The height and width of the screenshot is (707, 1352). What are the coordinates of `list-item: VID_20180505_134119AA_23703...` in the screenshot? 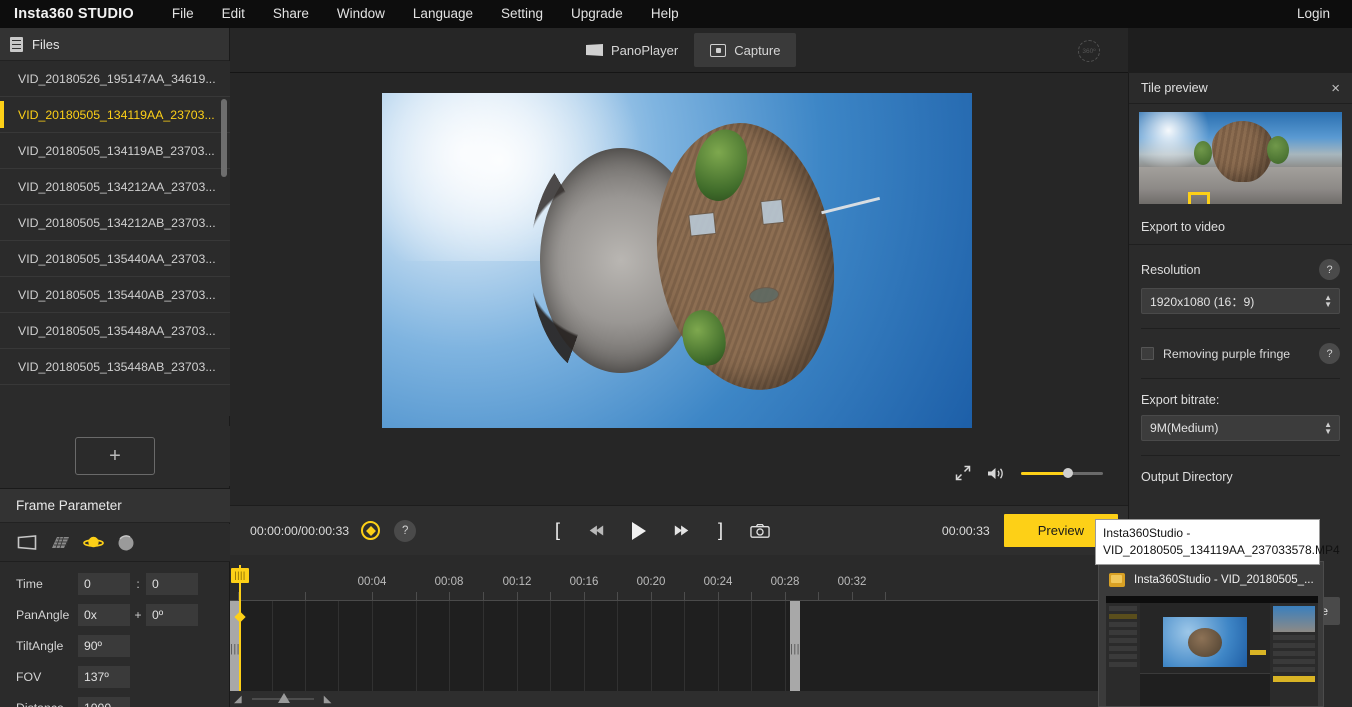 It's located at (115, 115).